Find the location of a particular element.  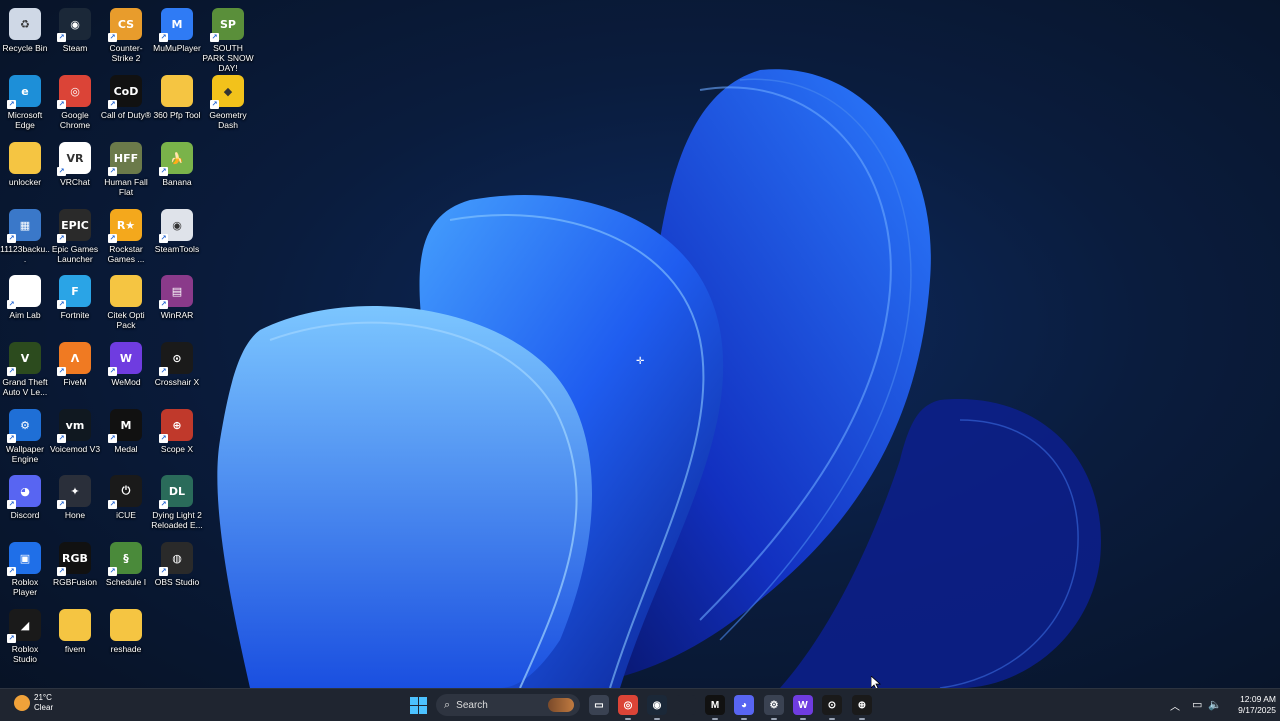

desktop-icon-label: unlocker is located at coordinates (25, 182).